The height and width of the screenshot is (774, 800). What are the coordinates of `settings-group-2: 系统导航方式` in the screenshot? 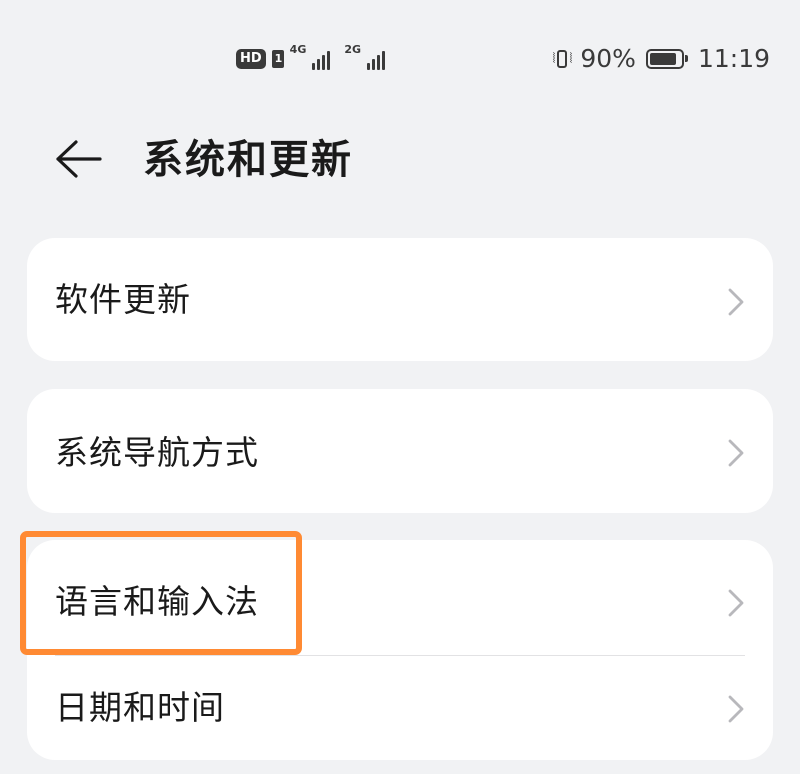 It's located at (400, 451).